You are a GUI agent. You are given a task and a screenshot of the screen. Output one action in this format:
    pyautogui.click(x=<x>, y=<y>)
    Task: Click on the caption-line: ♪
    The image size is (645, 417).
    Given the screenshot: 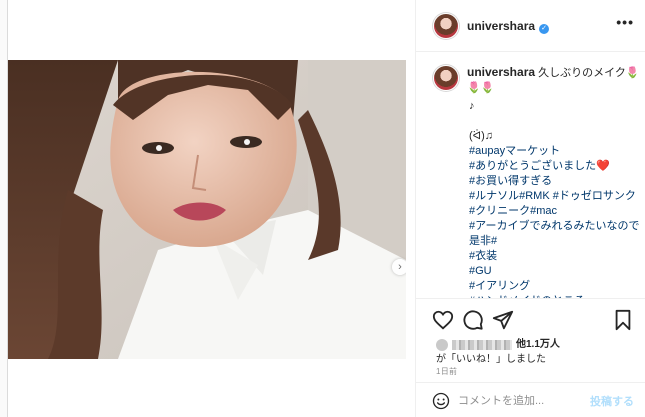 What is the action you would take?
    pyautogui.click(x=472, y=106)
    